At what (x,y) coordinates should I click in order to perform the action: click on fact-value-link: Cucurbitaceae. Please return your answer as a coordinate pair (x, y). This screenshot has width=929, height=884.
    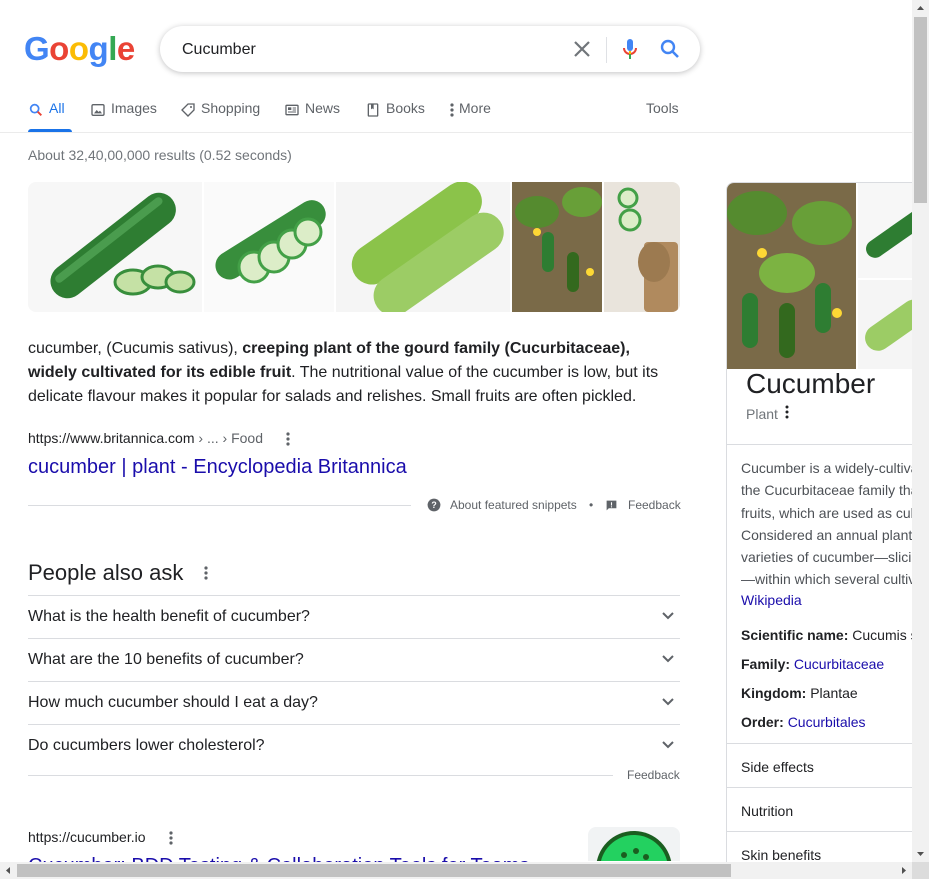
    Looking at the image, I should click on (839, 664).